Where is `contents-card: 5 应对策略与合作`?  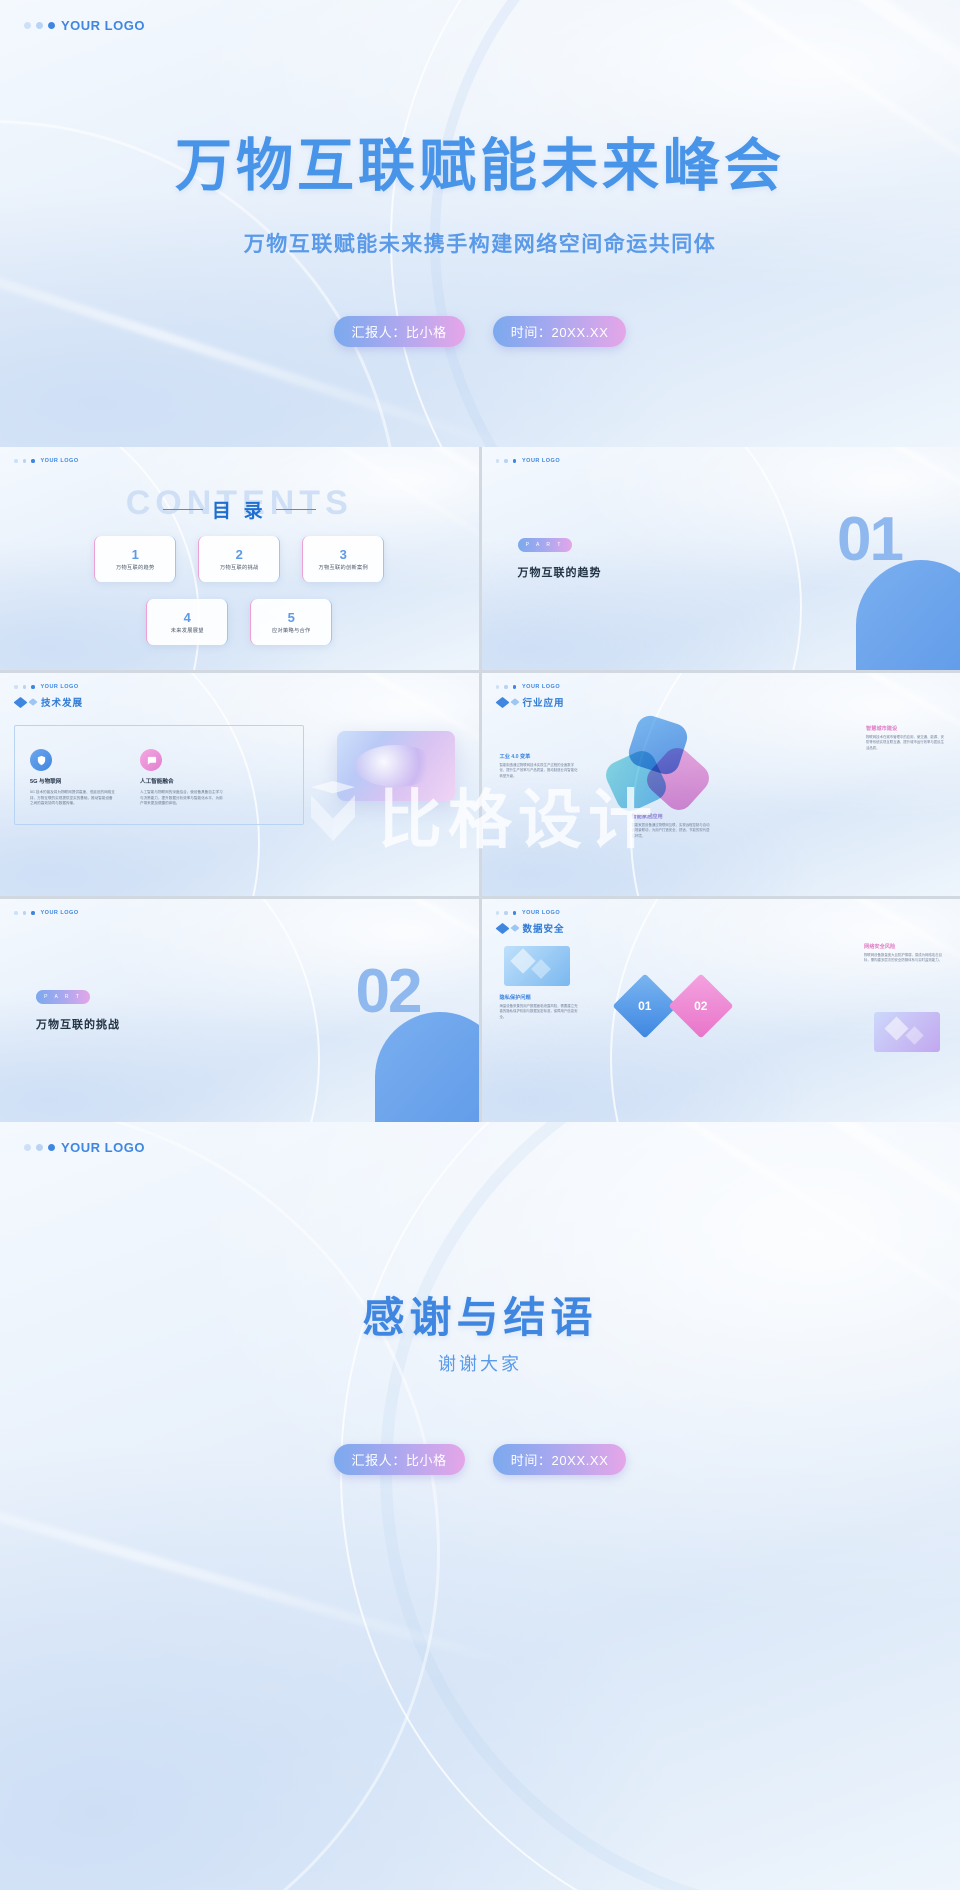
contents-card: 5 应对策略与合作 is located at coordinates (291, 622).